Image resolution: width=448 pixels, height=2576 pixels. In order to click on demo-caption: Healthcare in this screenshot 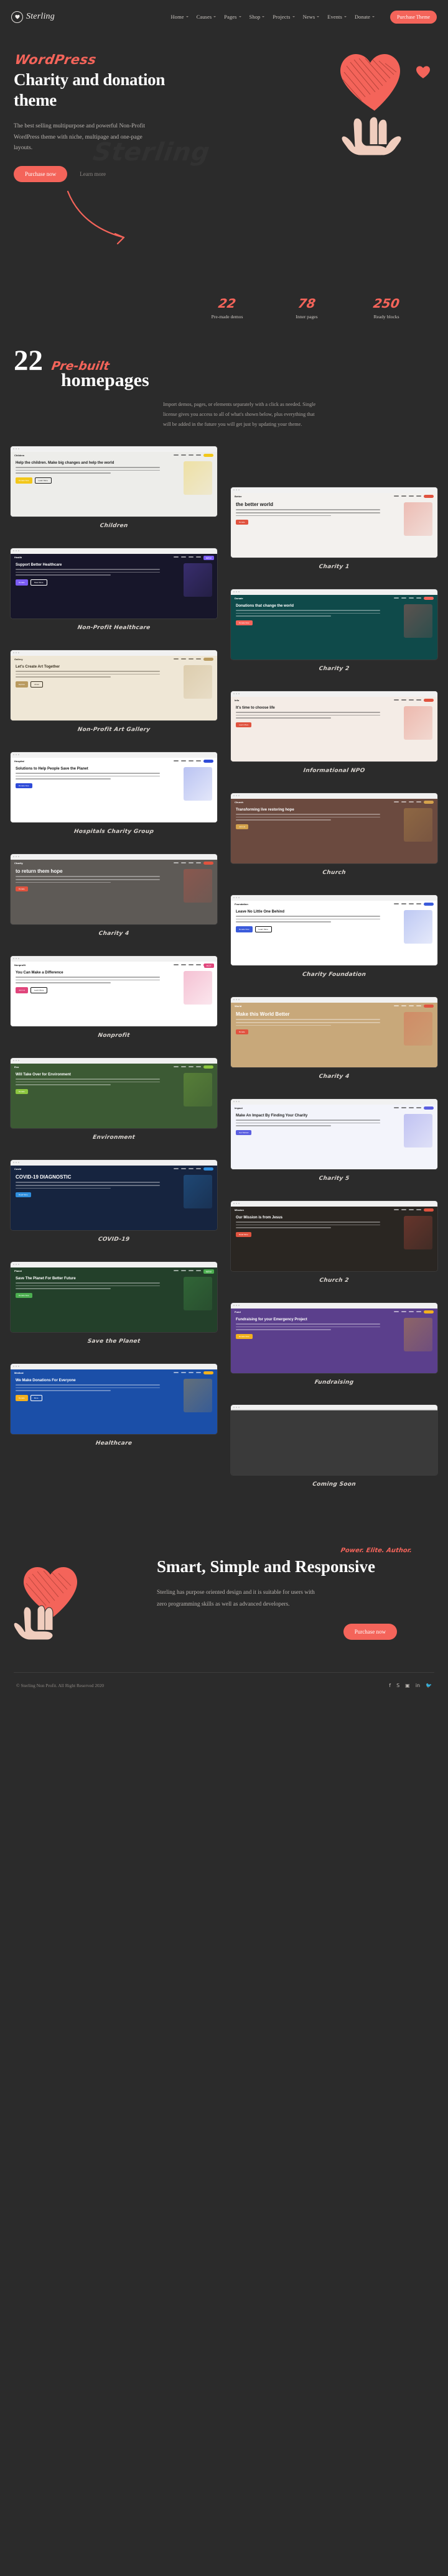, I will do `click(114, 1443)`.